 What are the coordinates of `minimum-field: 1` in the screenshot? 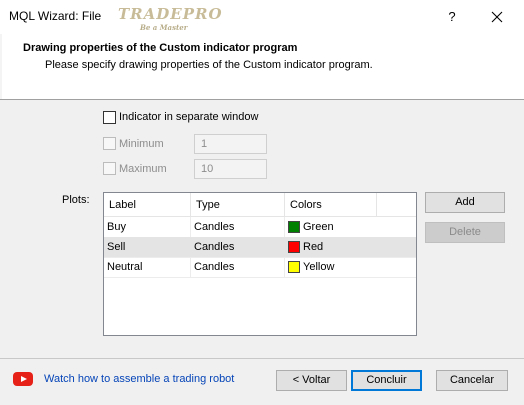 It's located at (230, 144).